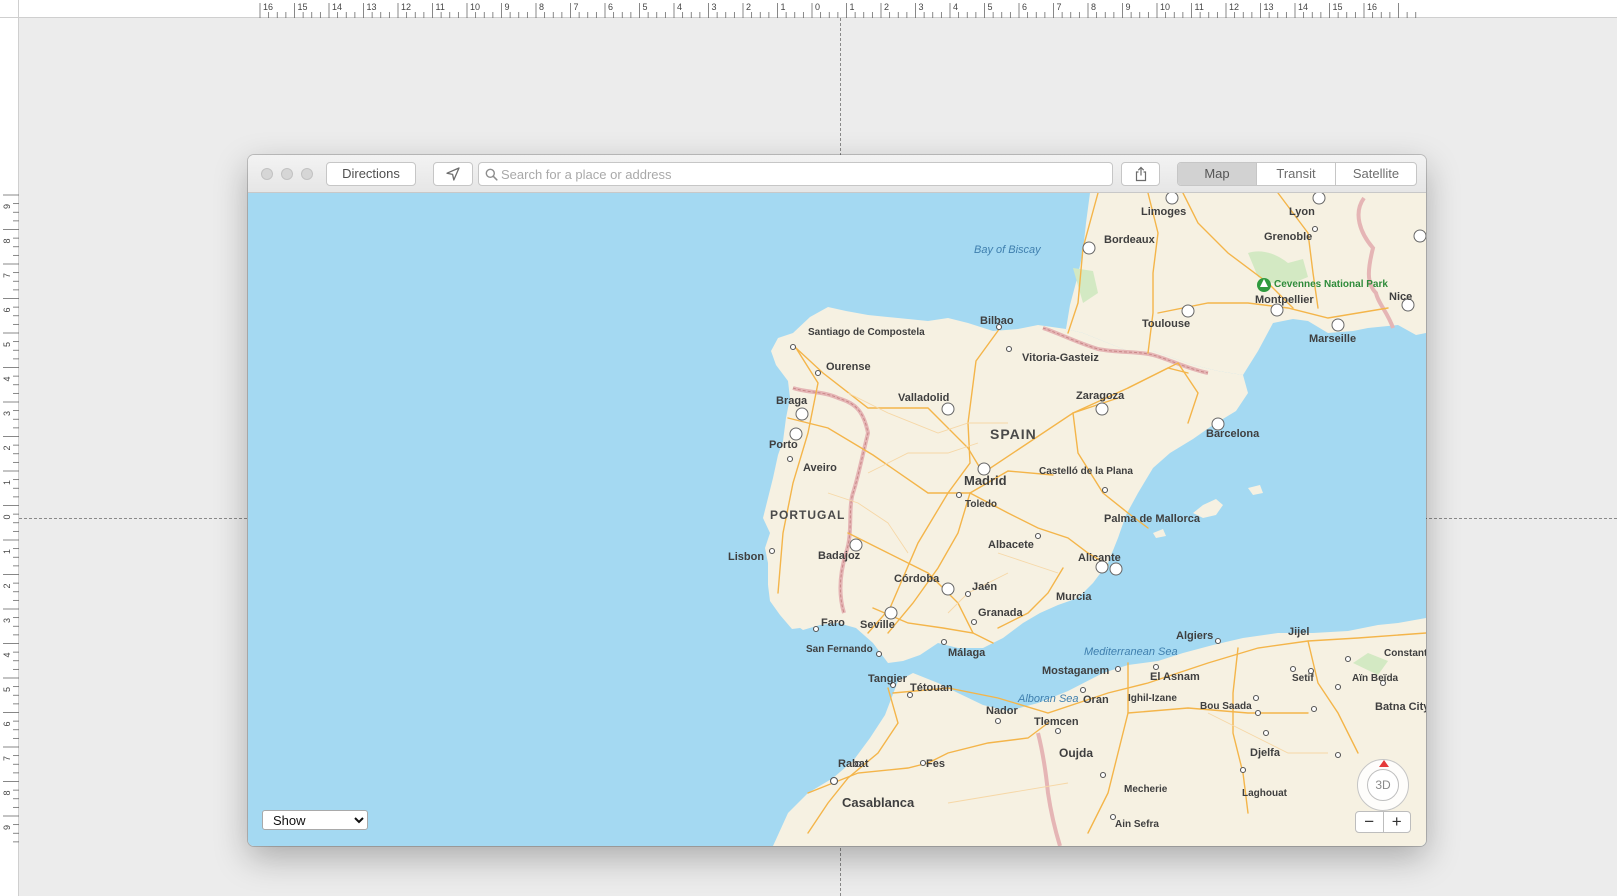 This screenshot has height=896, width=1617. I want to click on city-label: Bou Saada, so click(1226, 706).